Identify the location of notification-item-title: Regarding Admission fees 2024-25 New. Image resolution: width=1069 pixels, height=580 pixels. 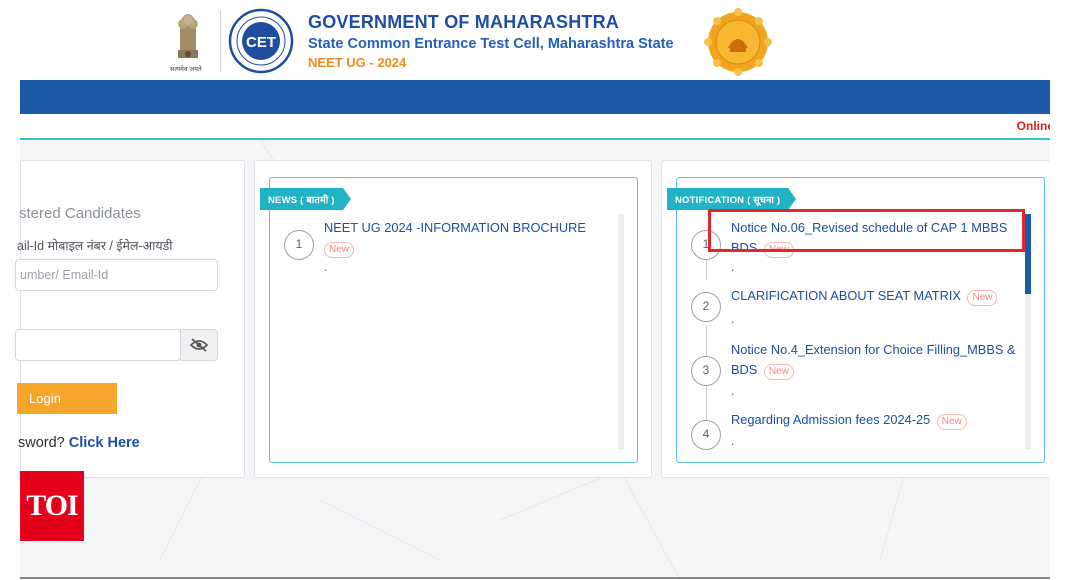
(881, 420).